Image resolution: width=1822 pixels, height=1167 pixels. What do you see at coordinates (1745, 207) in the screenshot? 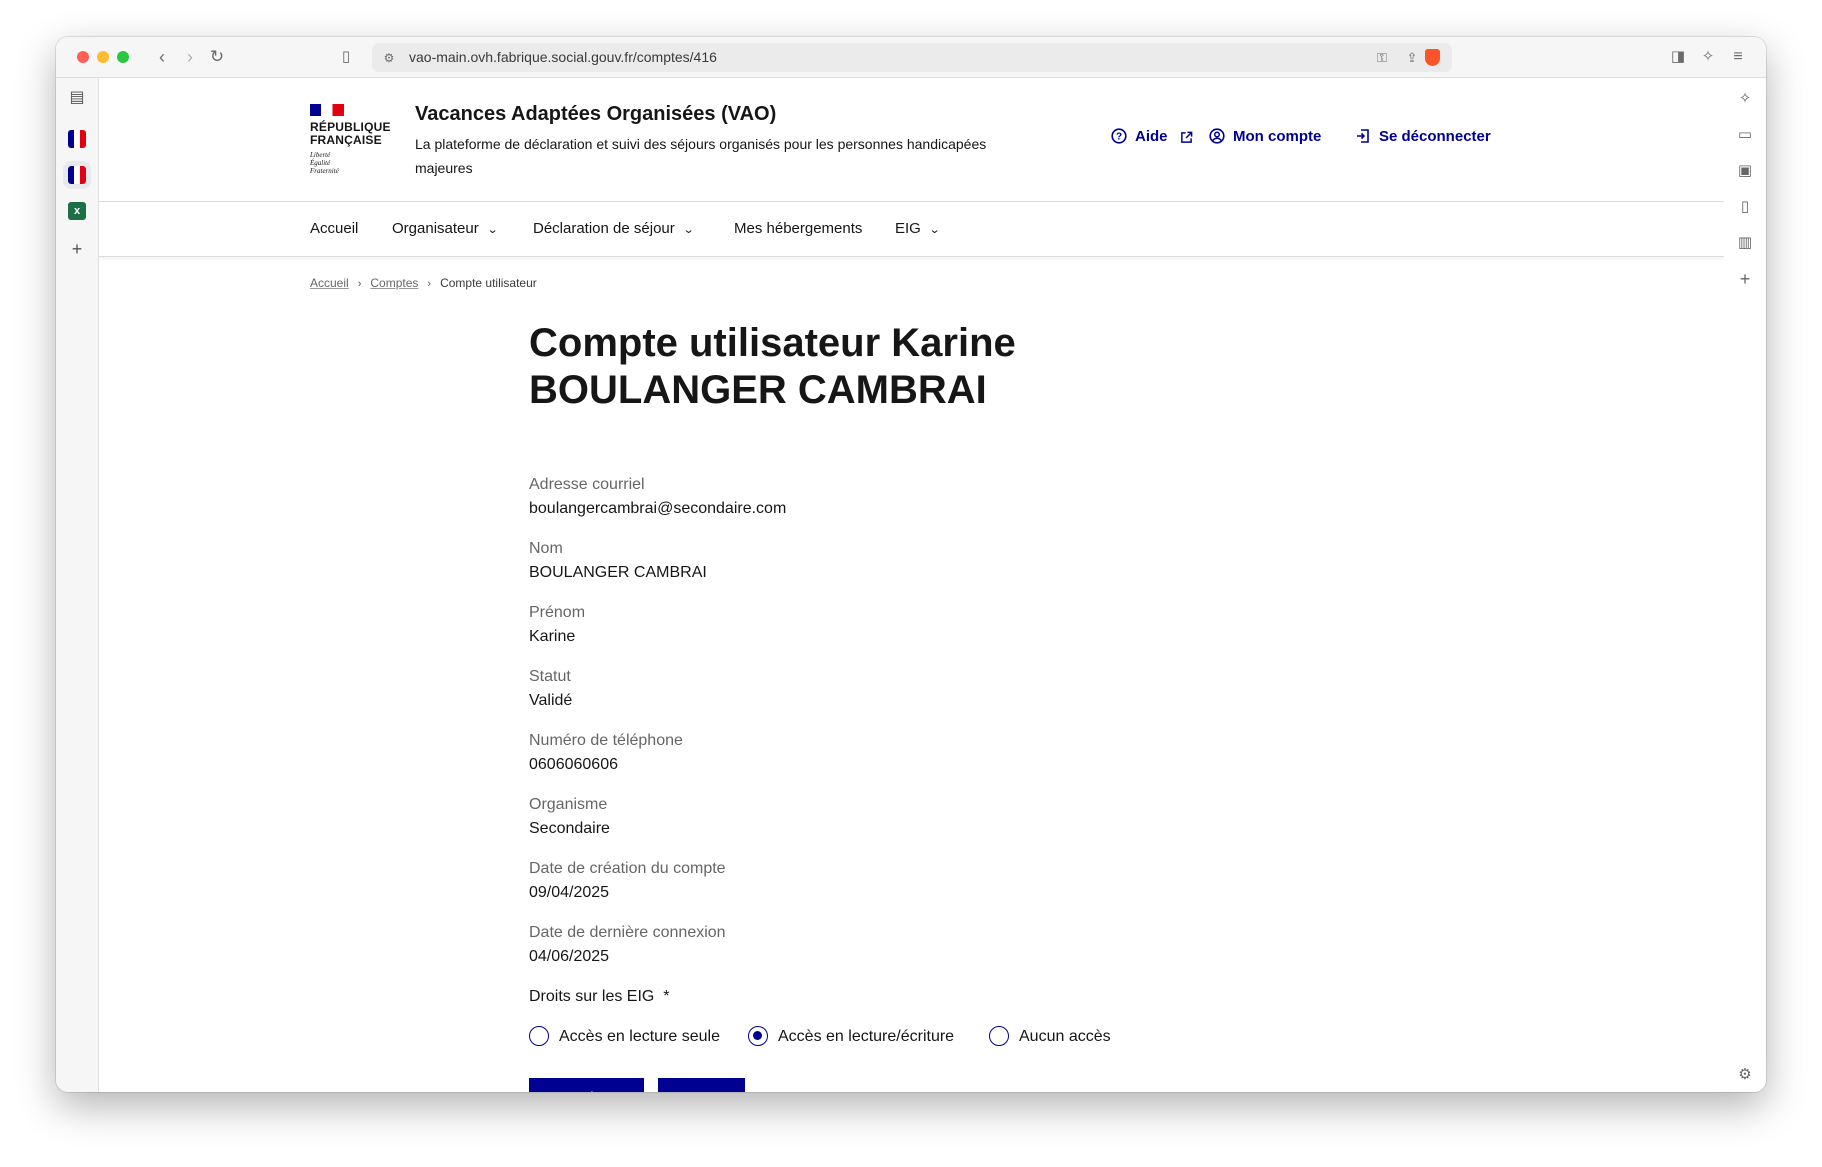
I see `bookmarks-panel-icon: ▯` at bounding box center [1745, 207].